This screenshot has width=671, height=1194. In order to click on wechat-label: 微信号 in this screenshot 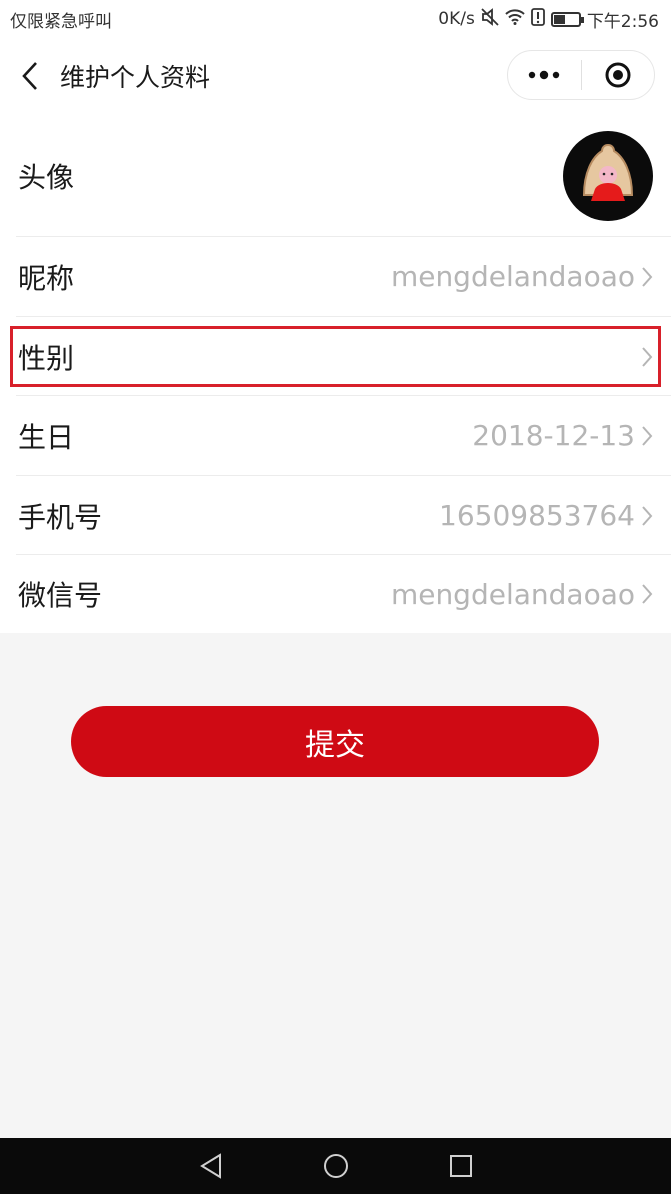, I will do `click(60, 595)`.